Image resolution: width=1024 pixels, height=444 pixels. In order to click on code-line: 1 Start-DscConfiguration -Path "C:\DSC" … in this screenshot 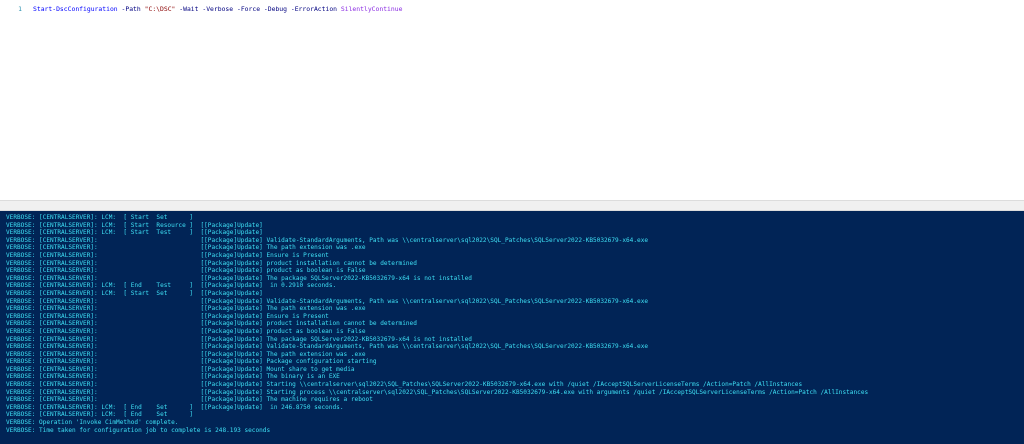, I will do `click(201, 9)`.